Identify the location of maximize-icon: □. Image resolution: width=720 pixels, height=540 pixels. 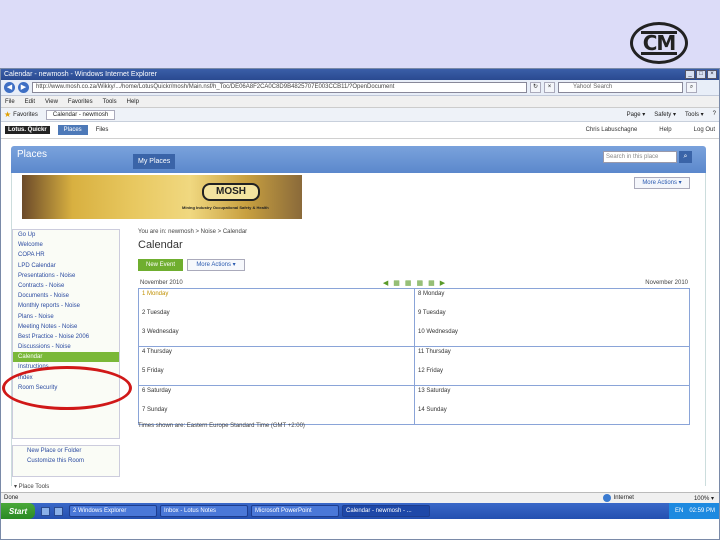
(701, 74).